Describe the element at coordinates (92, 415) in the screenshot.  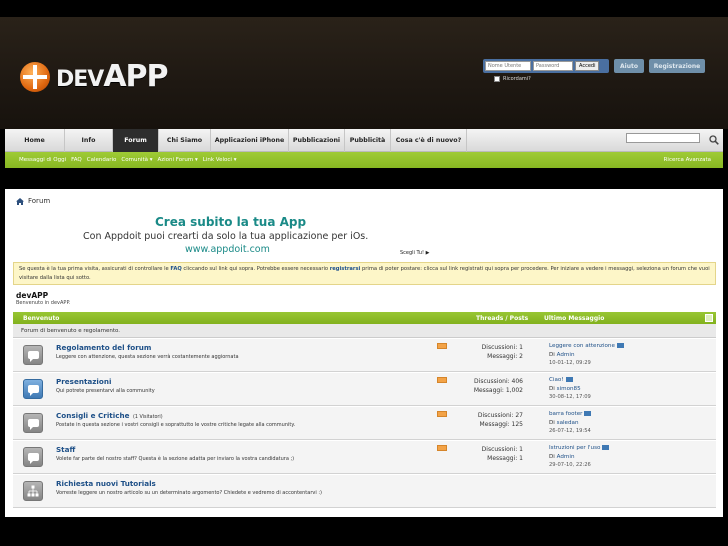
I see `forum-name: Consigli e Critiche` at that location.